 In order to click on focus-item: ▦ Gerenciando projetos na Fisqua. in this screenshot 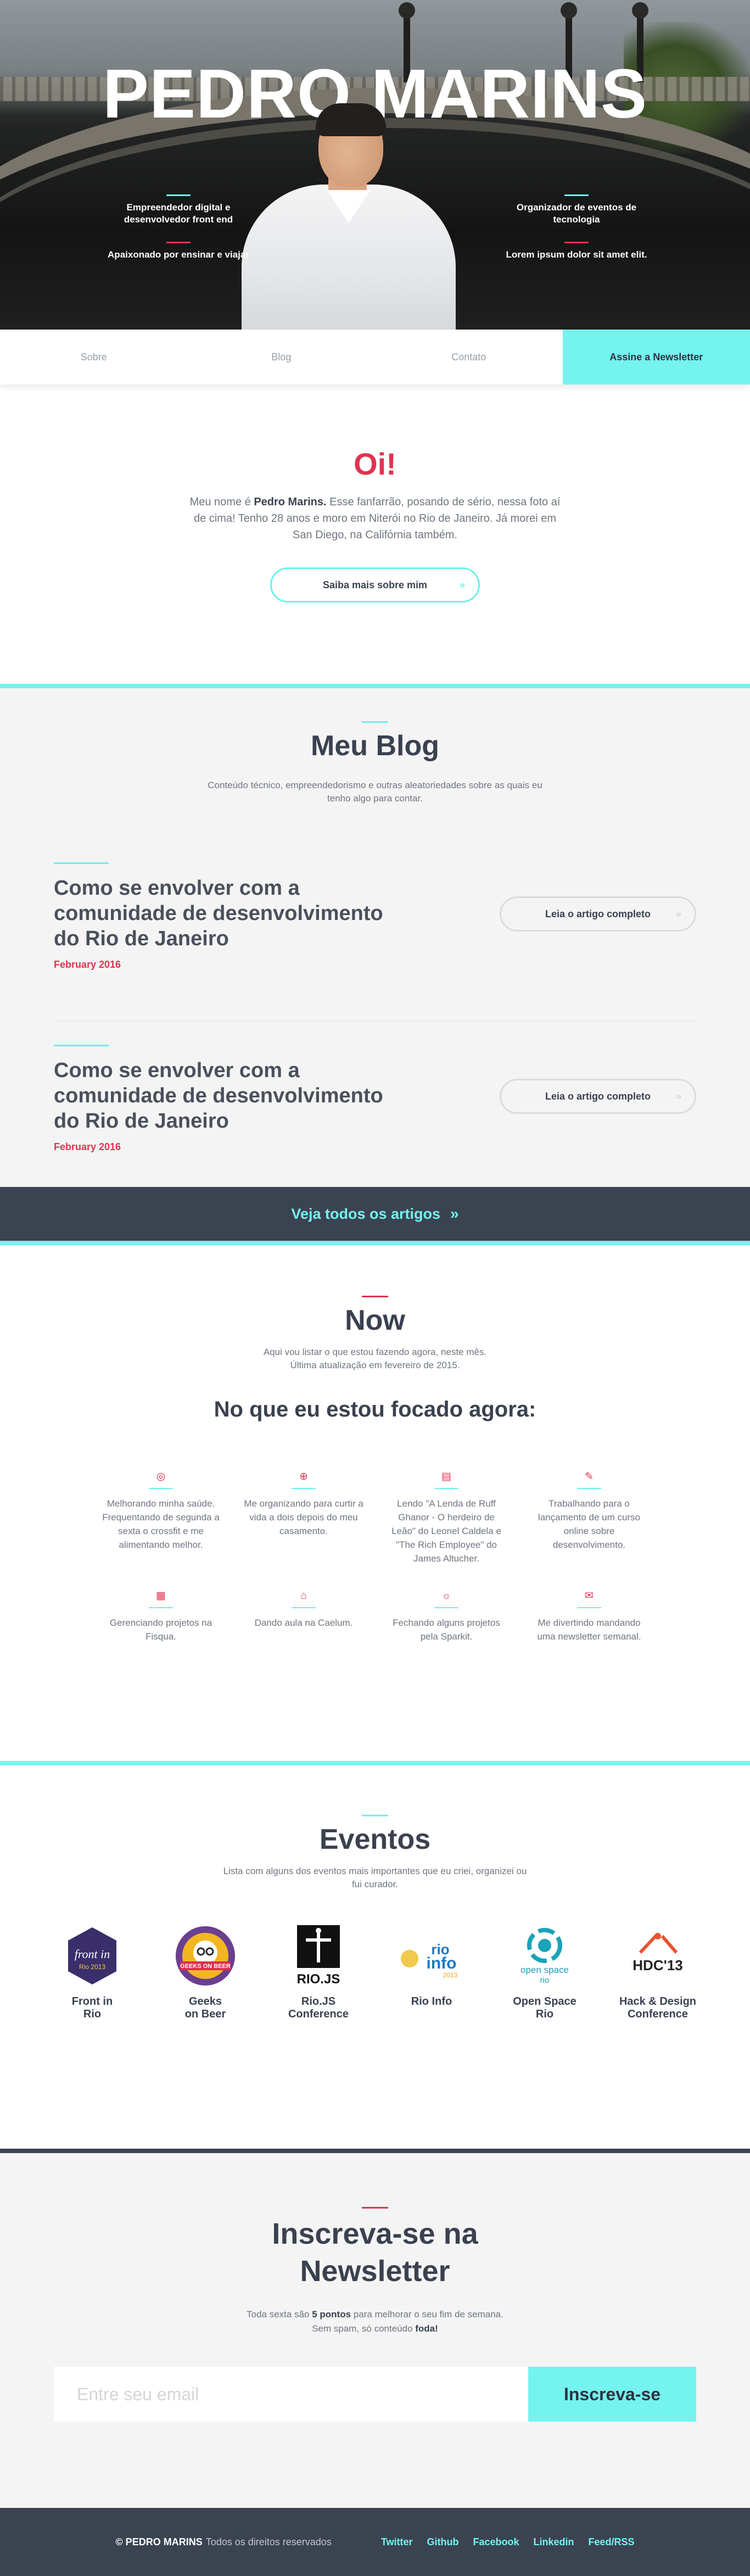, I will do `click(160, 1616)`.